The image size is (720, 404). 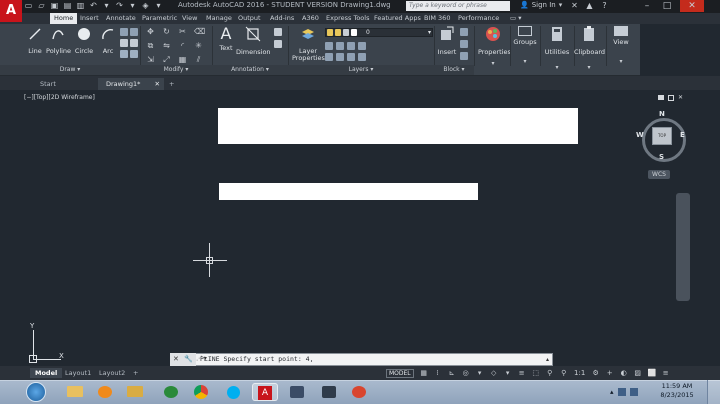 I want to click on workspace-gear-icon: ⚙, so click(x=596, y=373).